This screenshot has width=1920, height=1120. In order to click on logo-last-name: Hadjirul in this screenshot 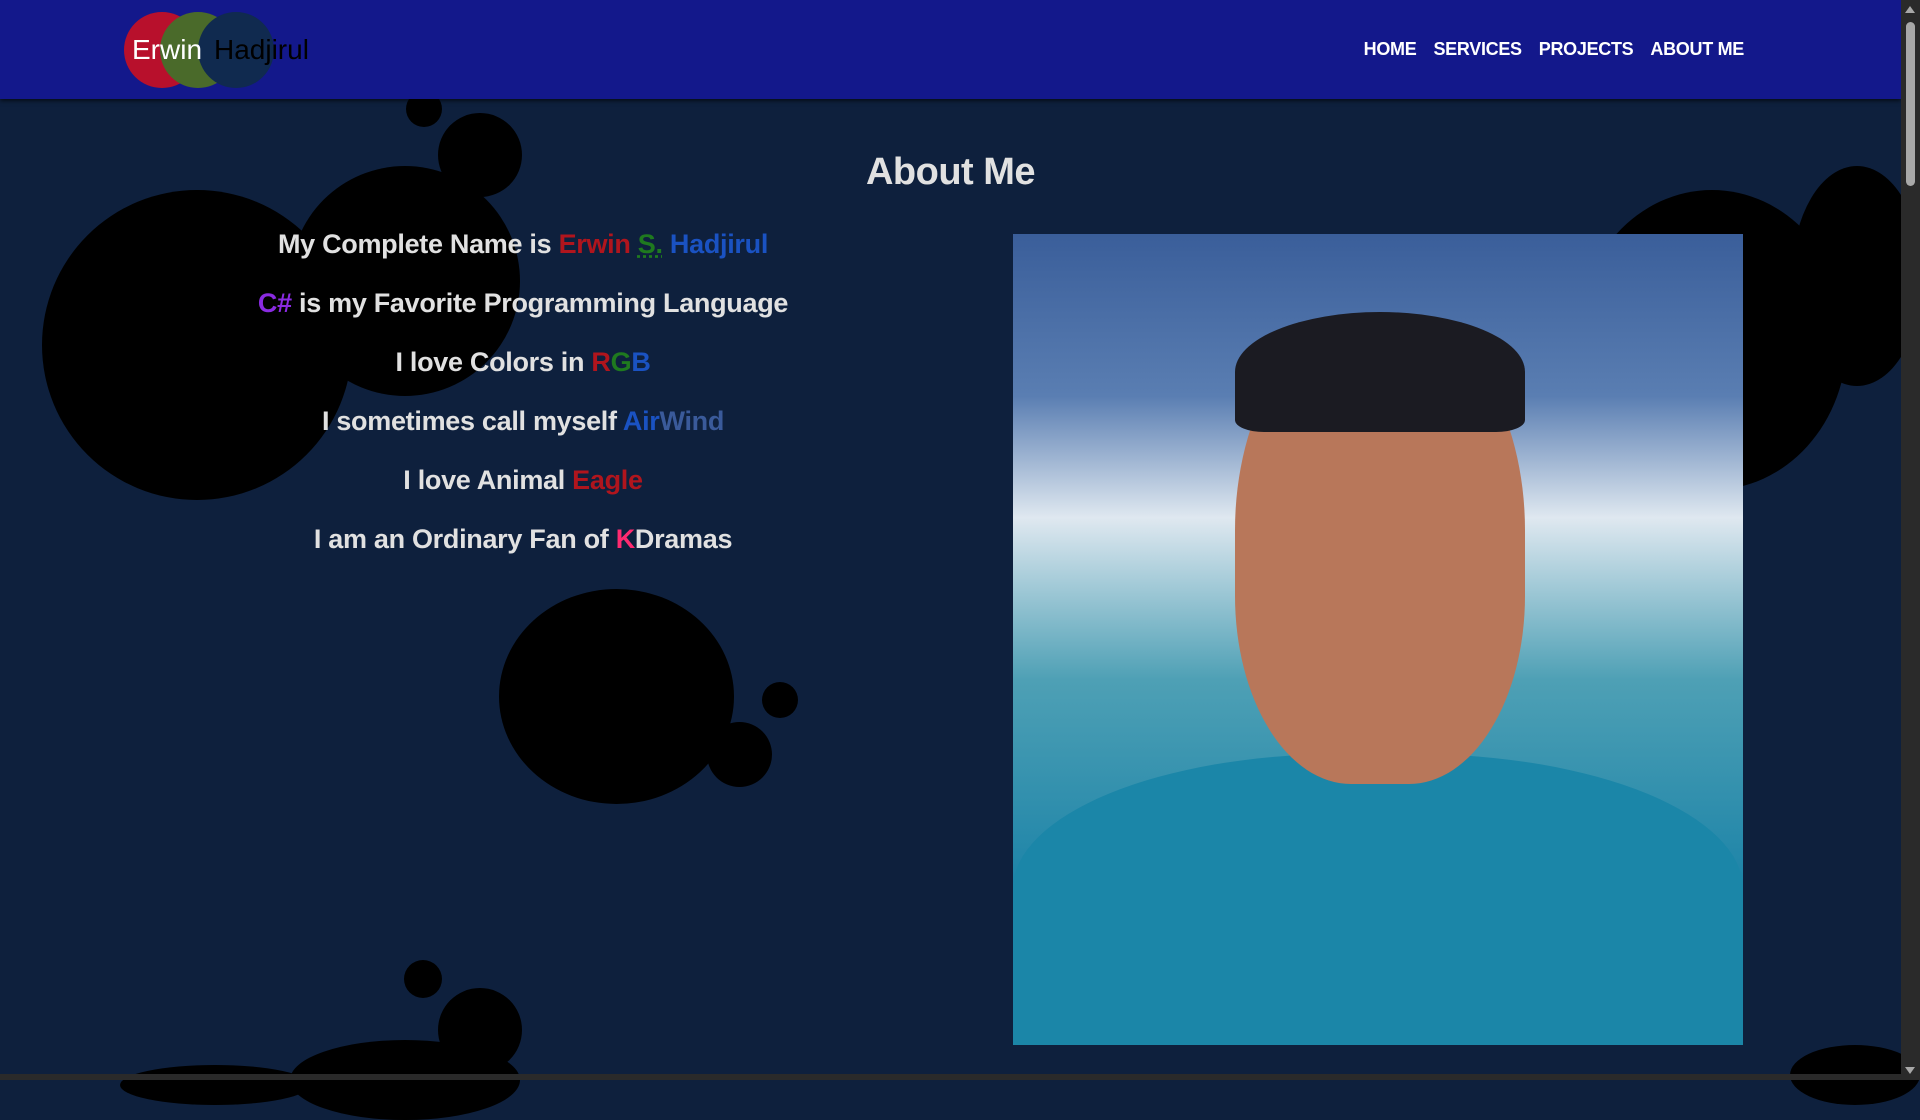, I will do `click(261, 49)`.